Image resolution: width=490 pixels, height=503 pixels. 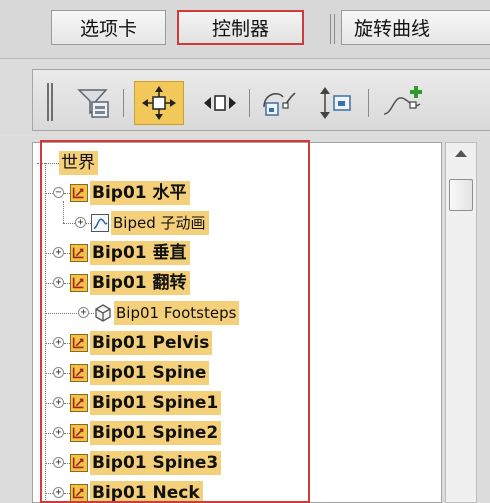 I want to click on tab-bar: 选项卡 控制器 旋转曲线, so click(x=245, y=29).